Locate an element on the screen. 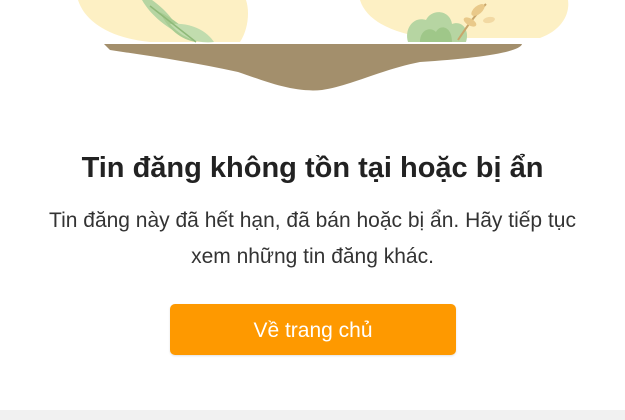 This screenshot has height=420, width=625. home-button: Về trang chủ is located at coordinates (313, 329).